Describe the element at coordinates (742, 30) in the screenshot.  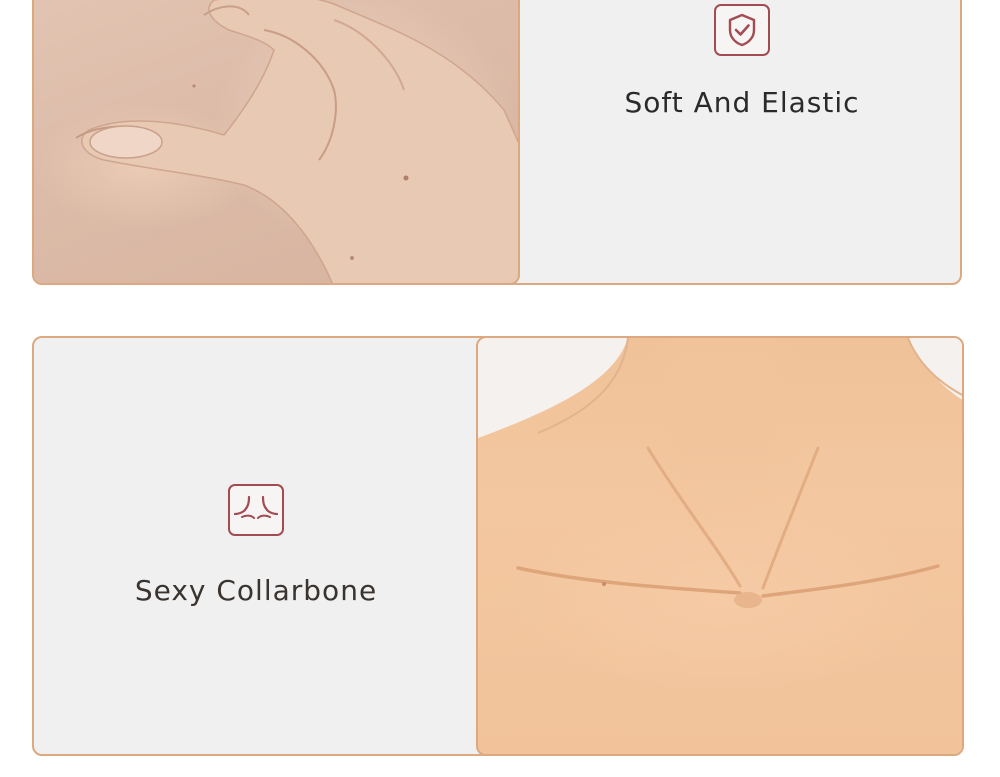
I see `shield-check-icon` at that location.